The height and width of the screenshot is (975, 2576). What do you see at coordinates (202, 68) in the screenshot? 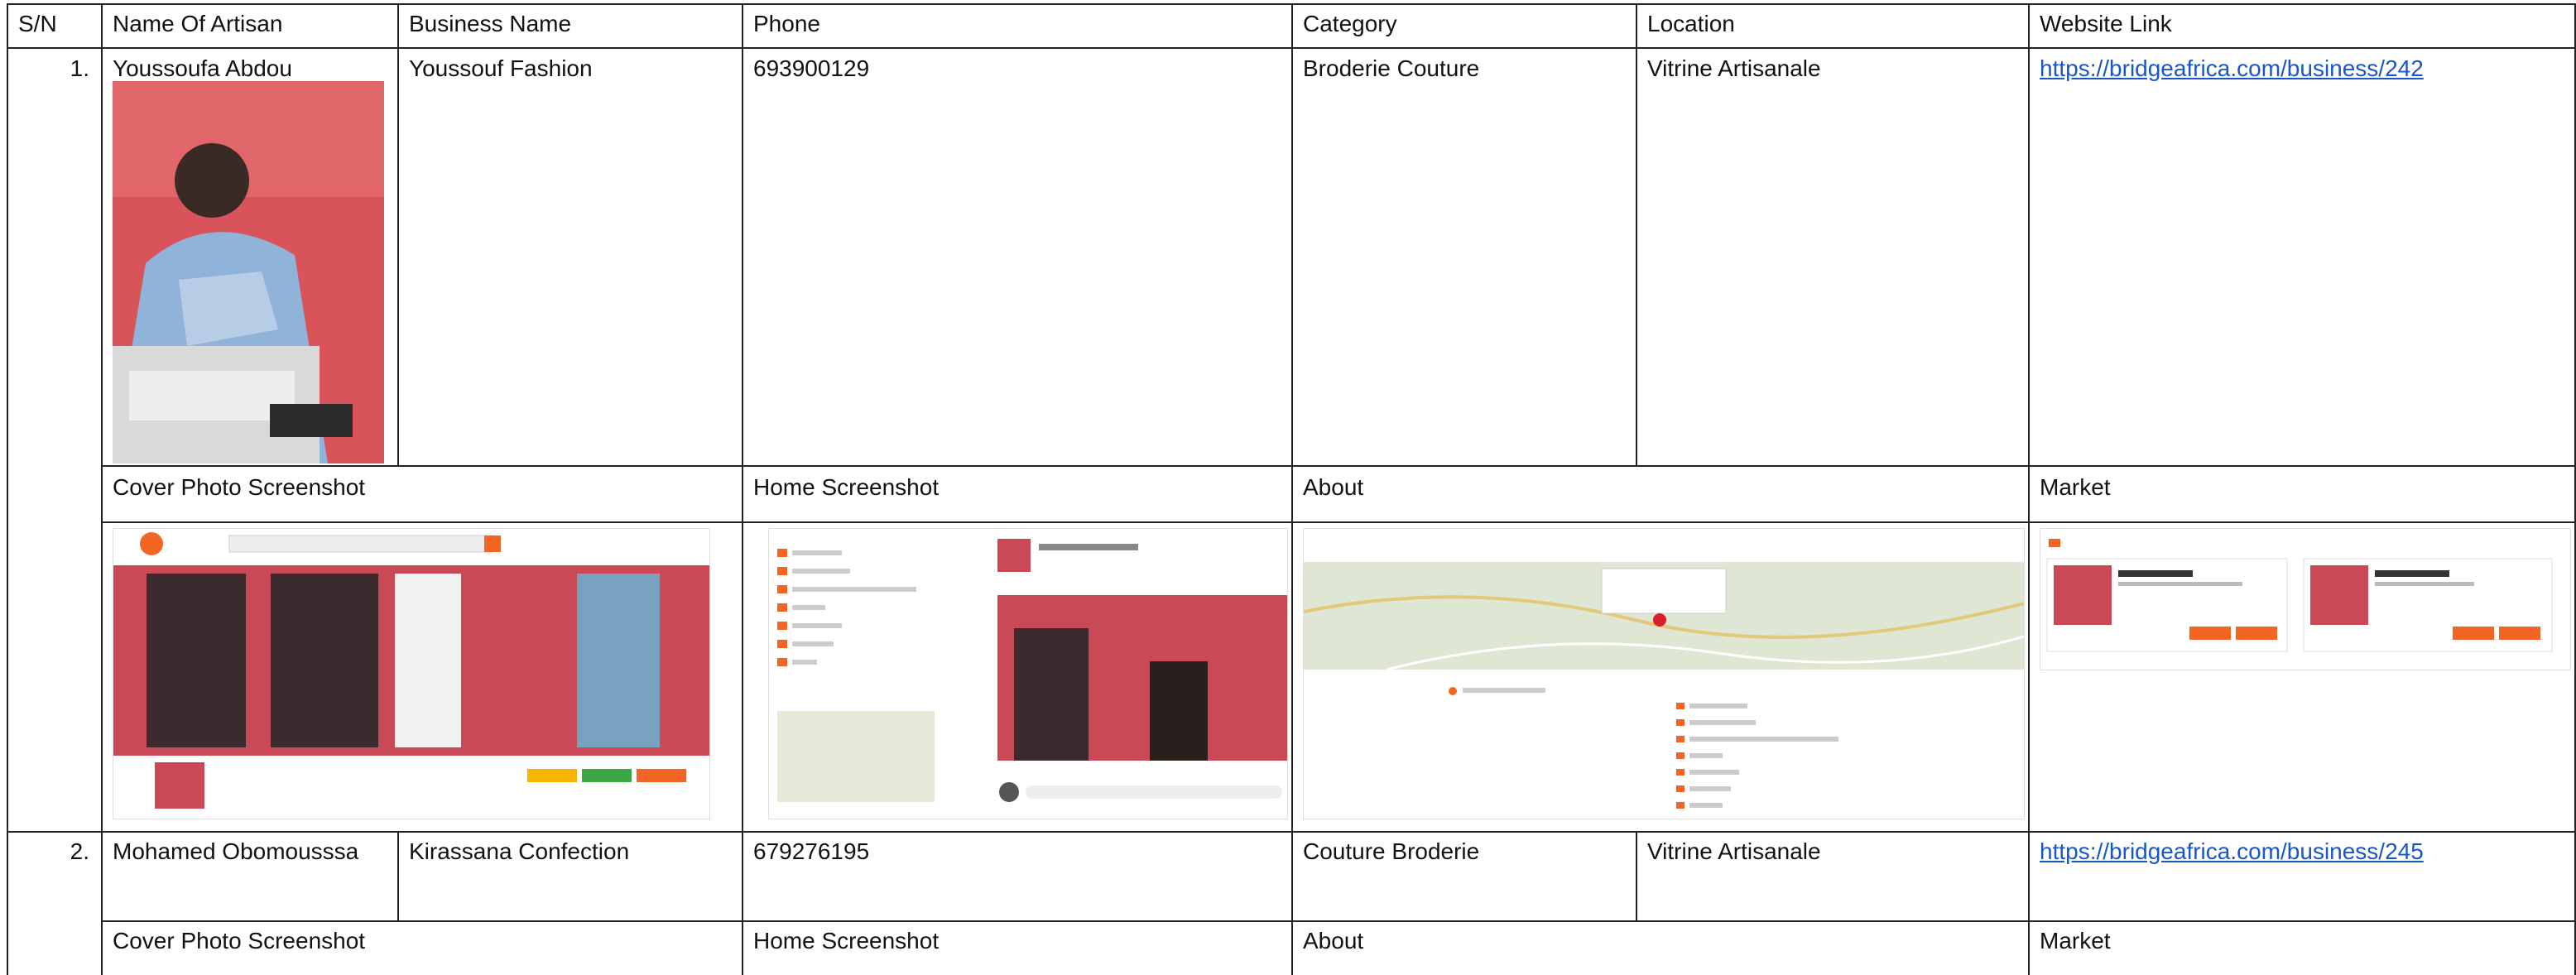
I see `artisan-name: Youssoufa Abdou` at bounding box center [202, 68].